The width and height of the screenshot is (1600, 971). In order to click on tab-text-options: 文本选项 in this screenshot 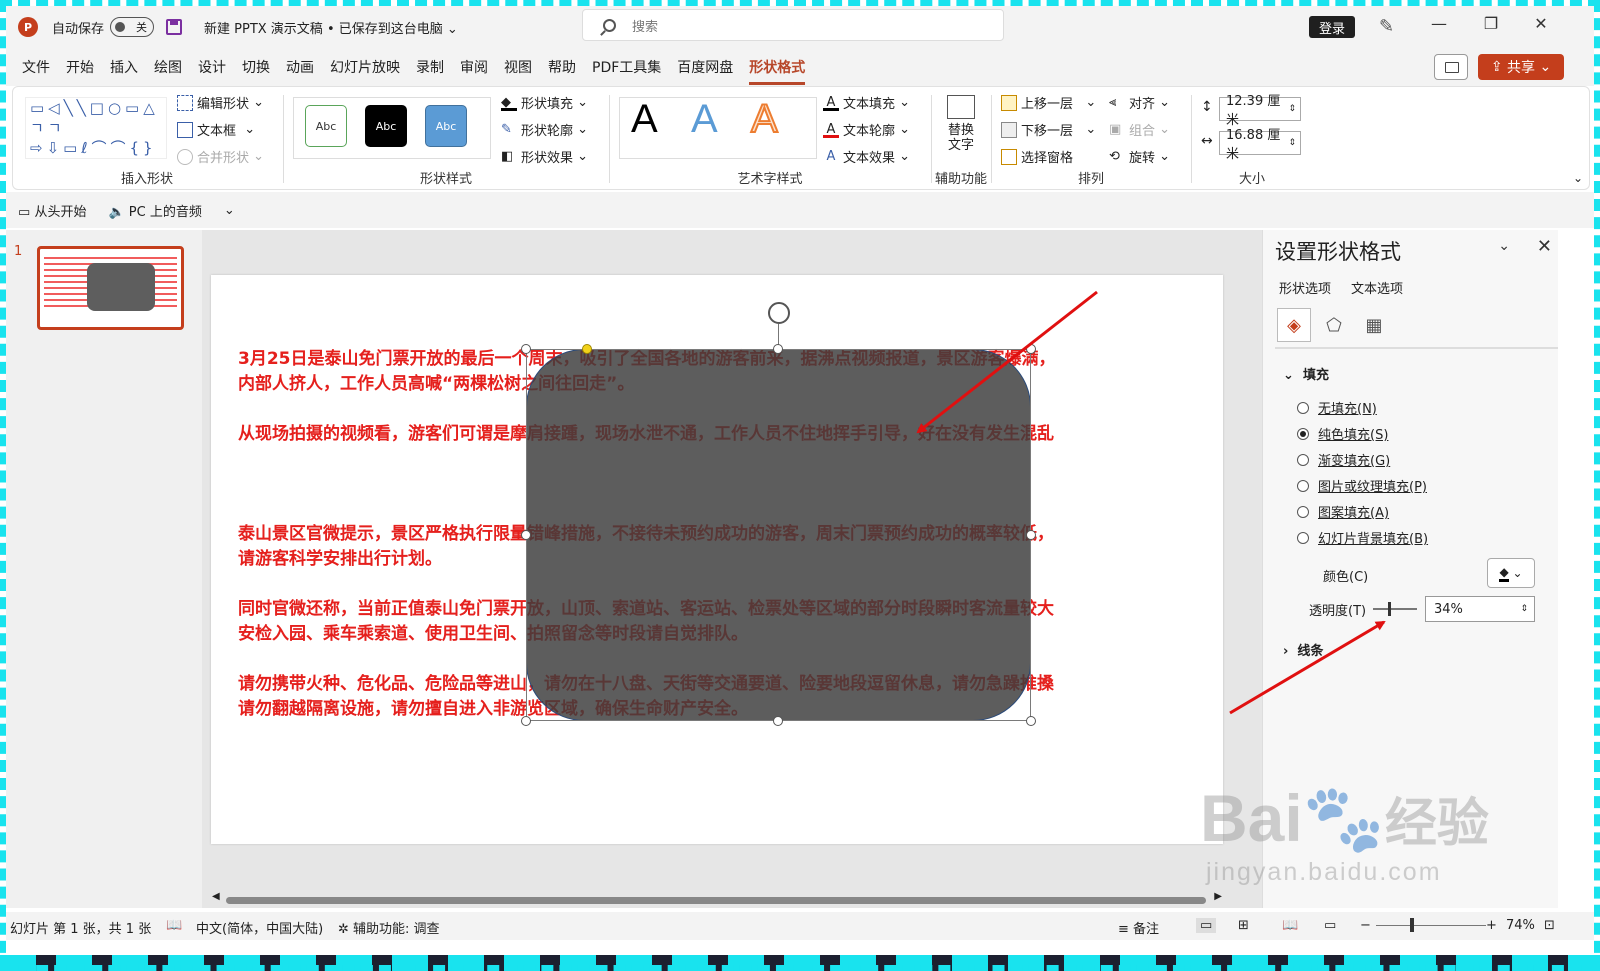, I will do `click(1377, 287)`.